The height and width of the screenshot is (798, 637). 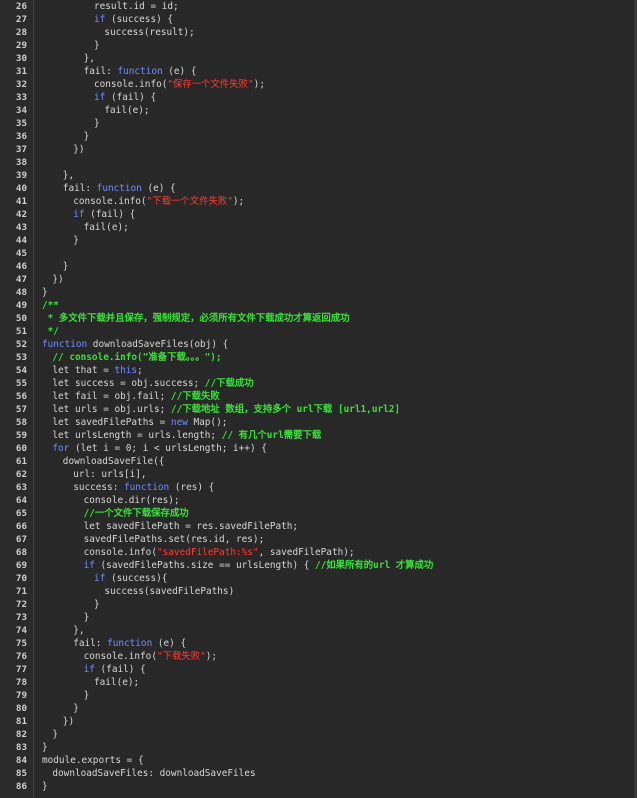 I want to click on code-line: 39},, so click(x=318, y=175).